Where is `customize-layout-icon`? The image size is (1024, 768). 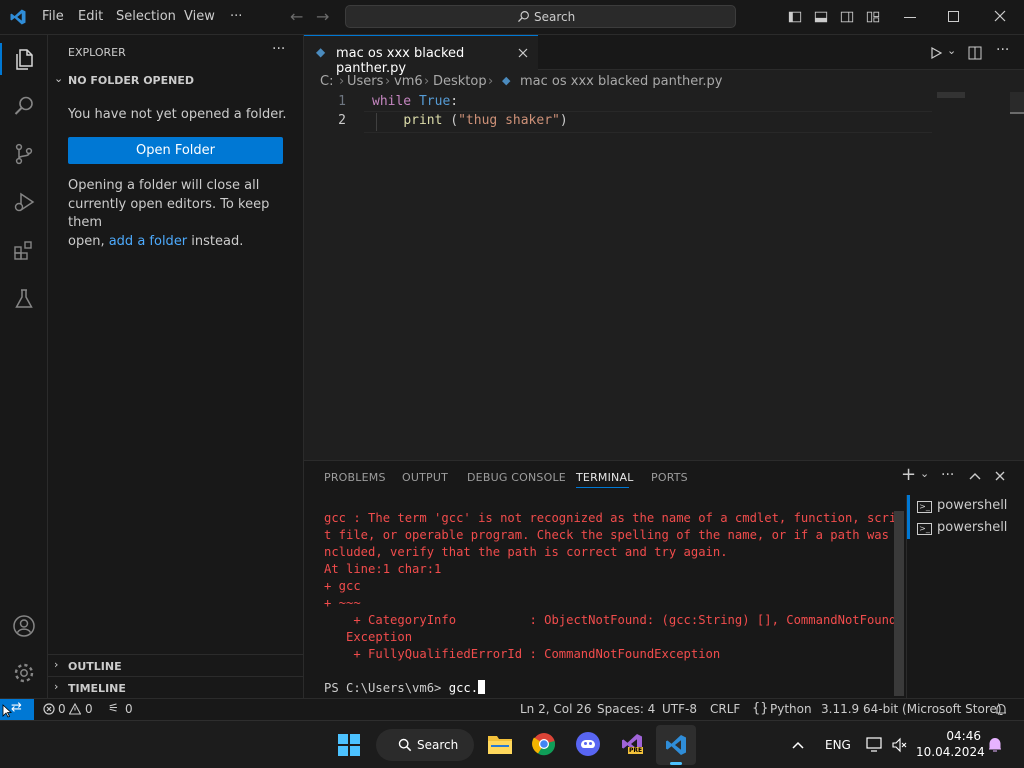 customize-layout-icon is located at coordinates (873, 17).